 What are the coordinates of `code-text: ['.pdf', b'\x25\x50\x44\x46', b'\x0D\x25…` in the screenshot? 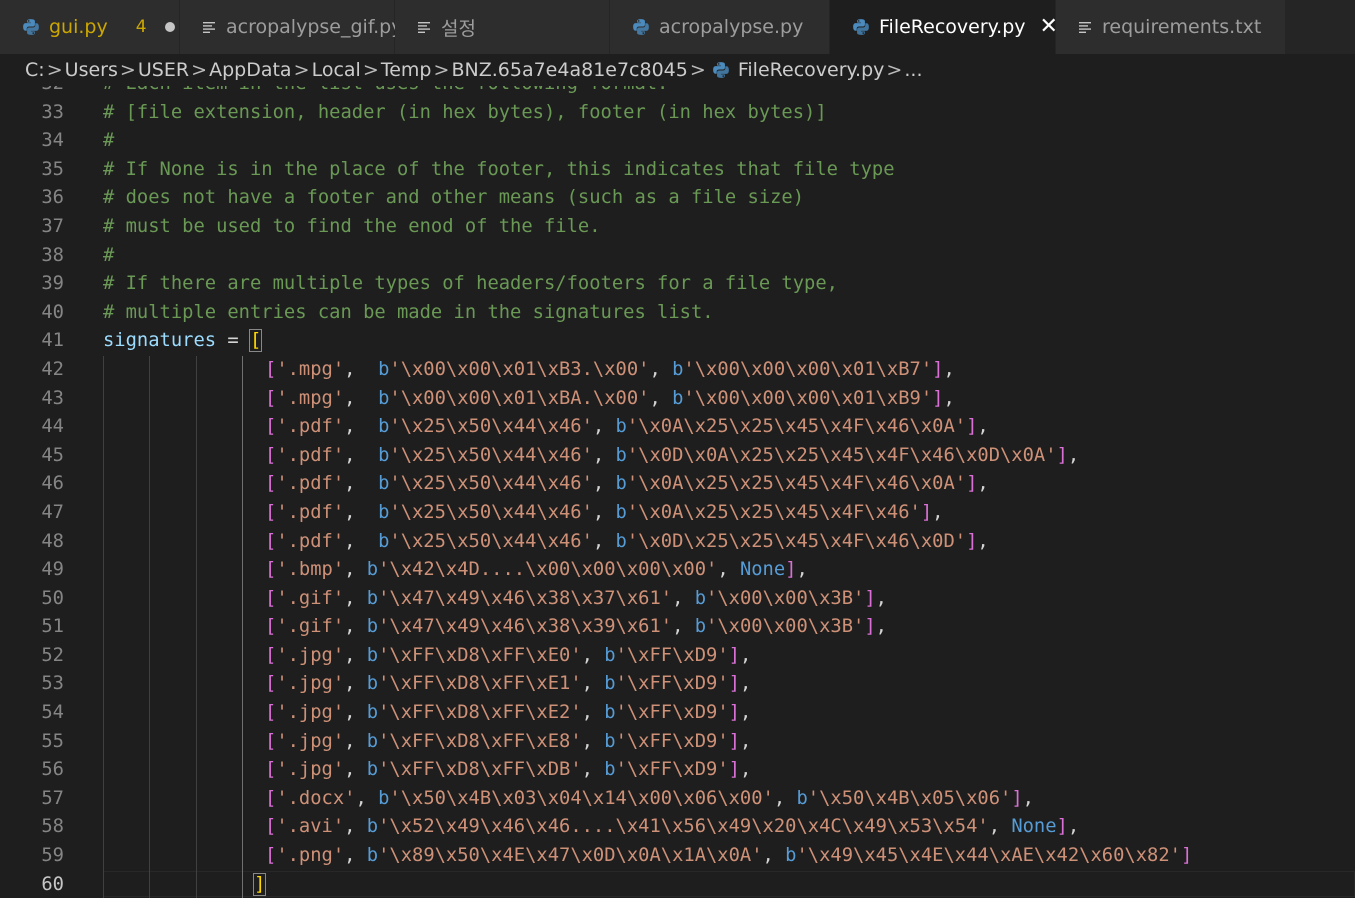 It's located at (627, 542).